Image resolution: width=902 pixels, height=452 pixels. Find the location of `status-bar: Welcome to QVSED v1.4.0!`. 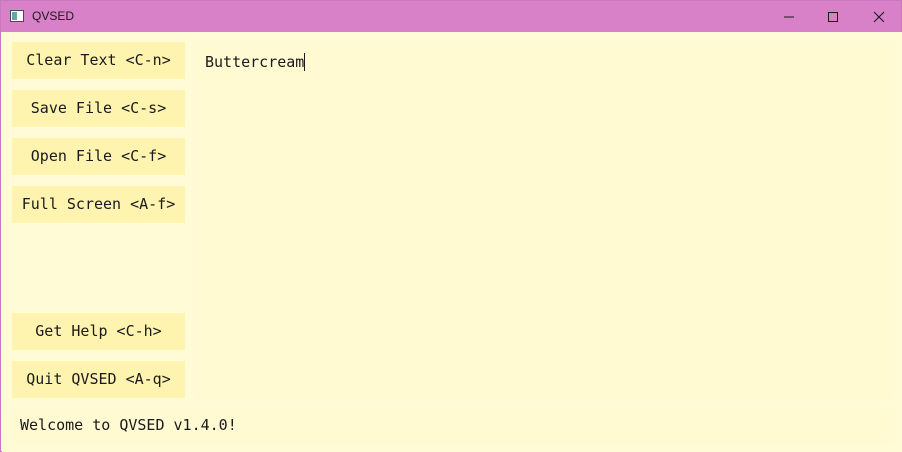

status-bar: Welcome to QVSED v1.4.0! is located at coordinates (453, 425).